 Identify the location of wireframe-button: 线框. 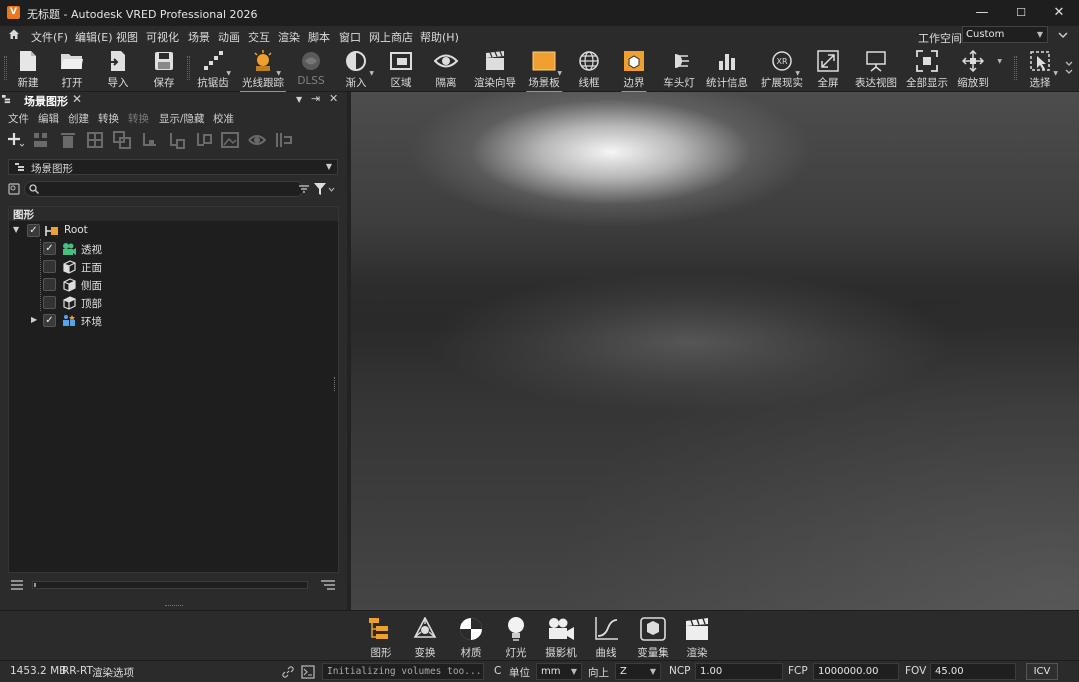
(589, 68).